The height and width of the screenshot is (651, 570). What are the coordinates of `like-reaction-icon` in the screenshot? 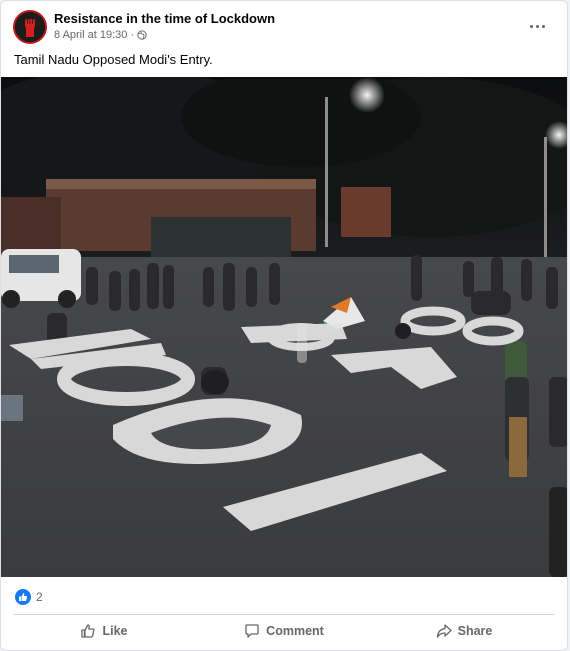 It's located at (23, 597).